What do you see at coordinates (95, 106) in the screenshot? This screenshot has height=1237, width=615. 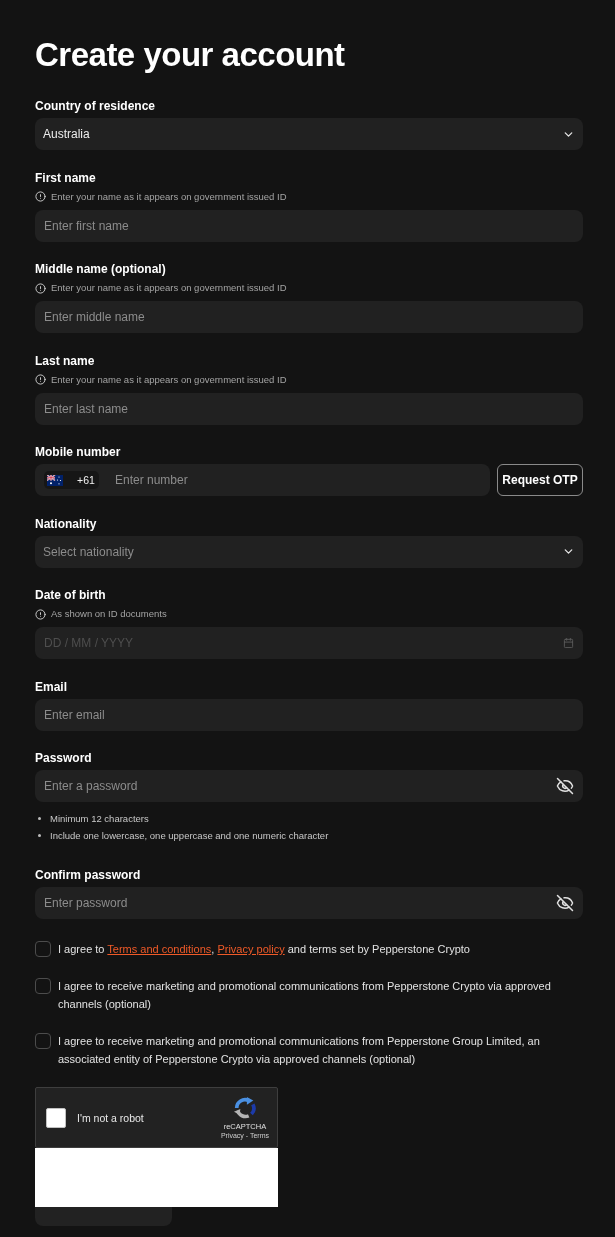 I see `field-label: Country of residence` at bounding box center [95, 106].